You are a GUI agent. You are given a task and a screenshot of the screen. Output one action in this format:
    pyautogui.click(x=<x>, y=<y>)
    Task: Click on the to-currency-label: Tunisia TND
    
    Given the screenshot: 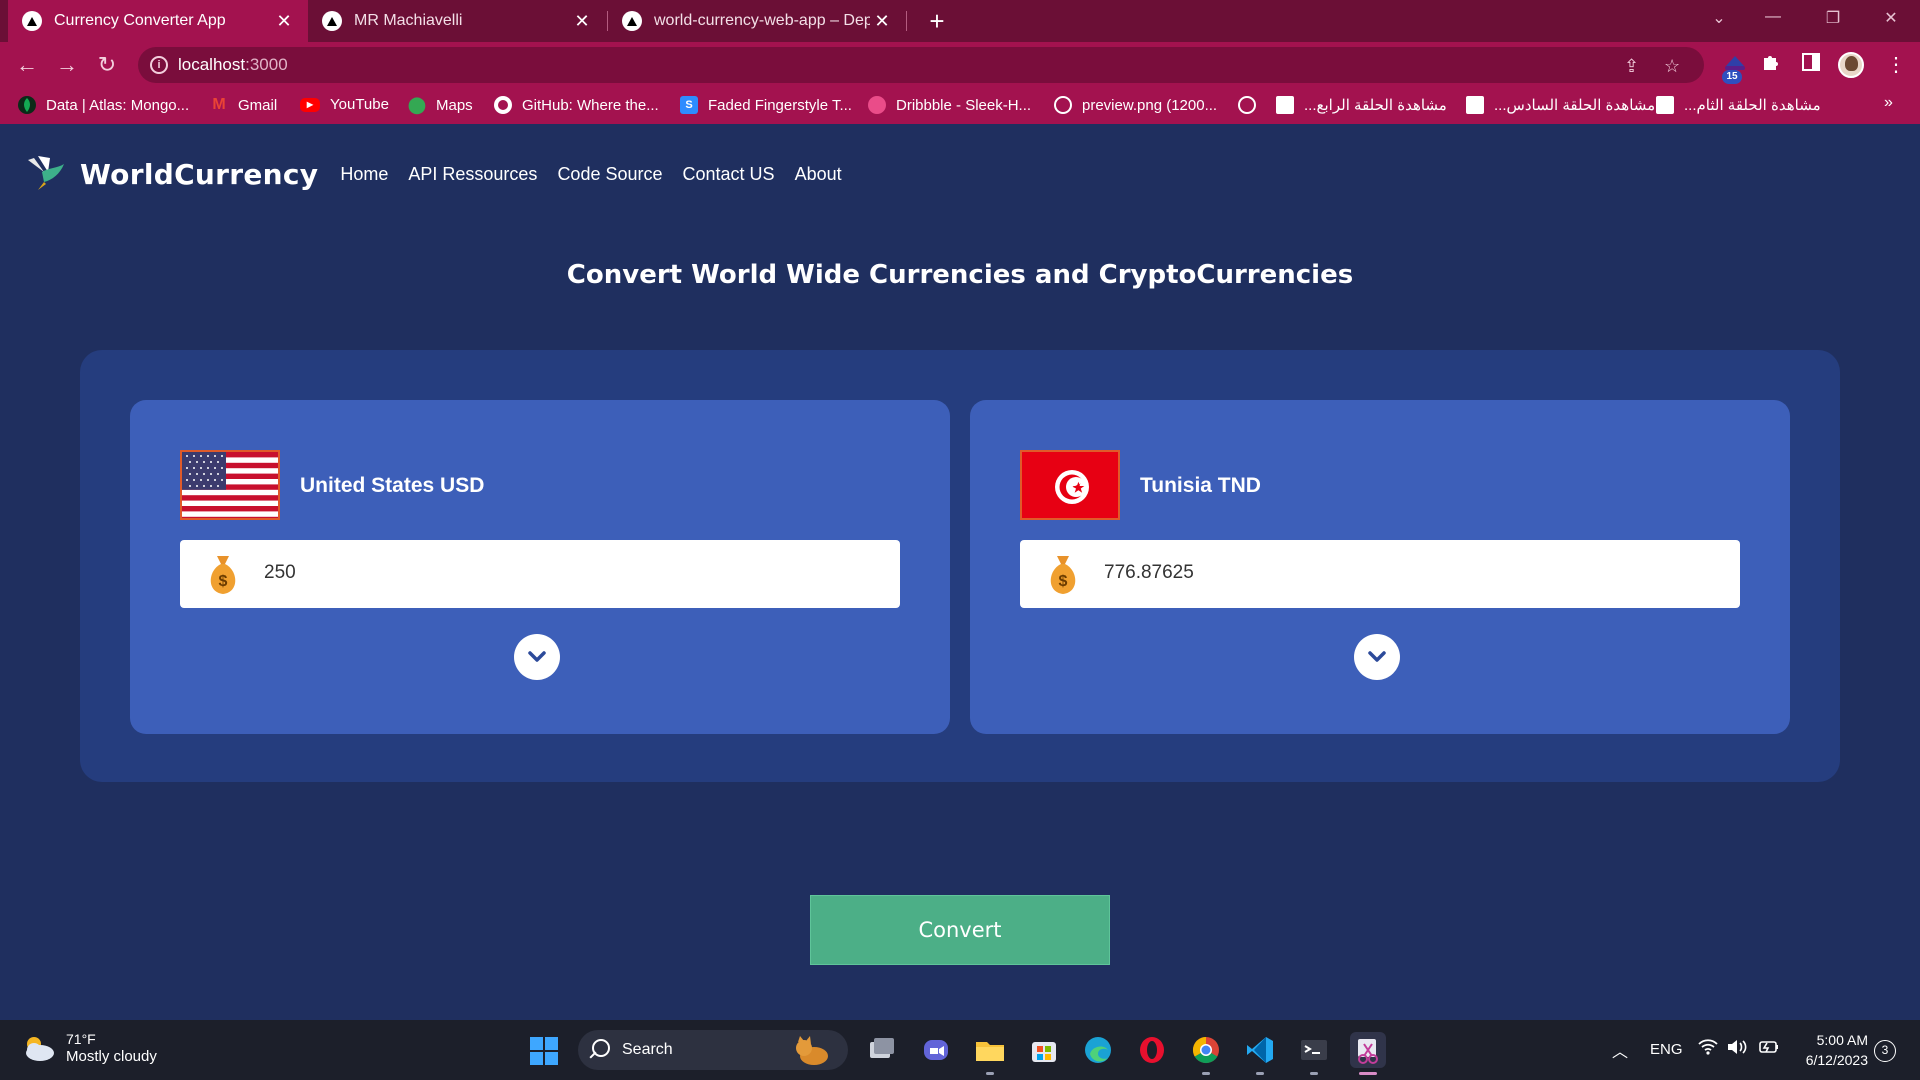 What is the action you would take?
    pyautogui.click(x=1200, y=485)
    